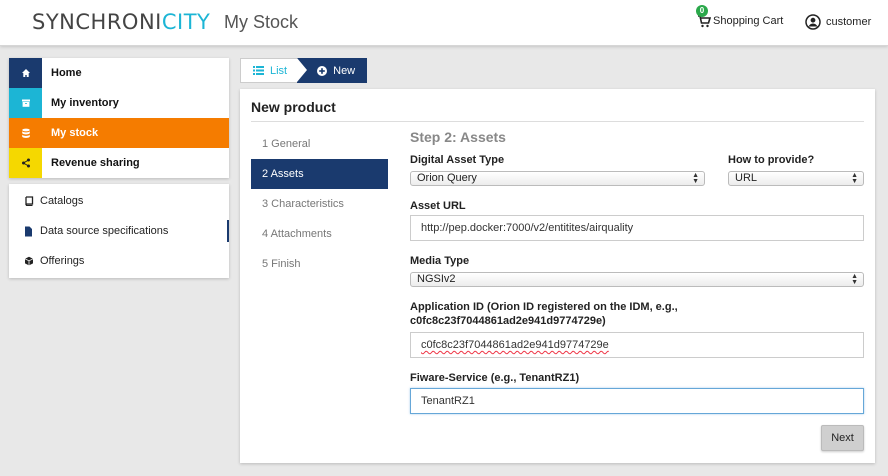 This screenshot has height=476, width=888. Describe the element at coordinates (557, 121) in the screenshot. I see `panel-divider` at that location.